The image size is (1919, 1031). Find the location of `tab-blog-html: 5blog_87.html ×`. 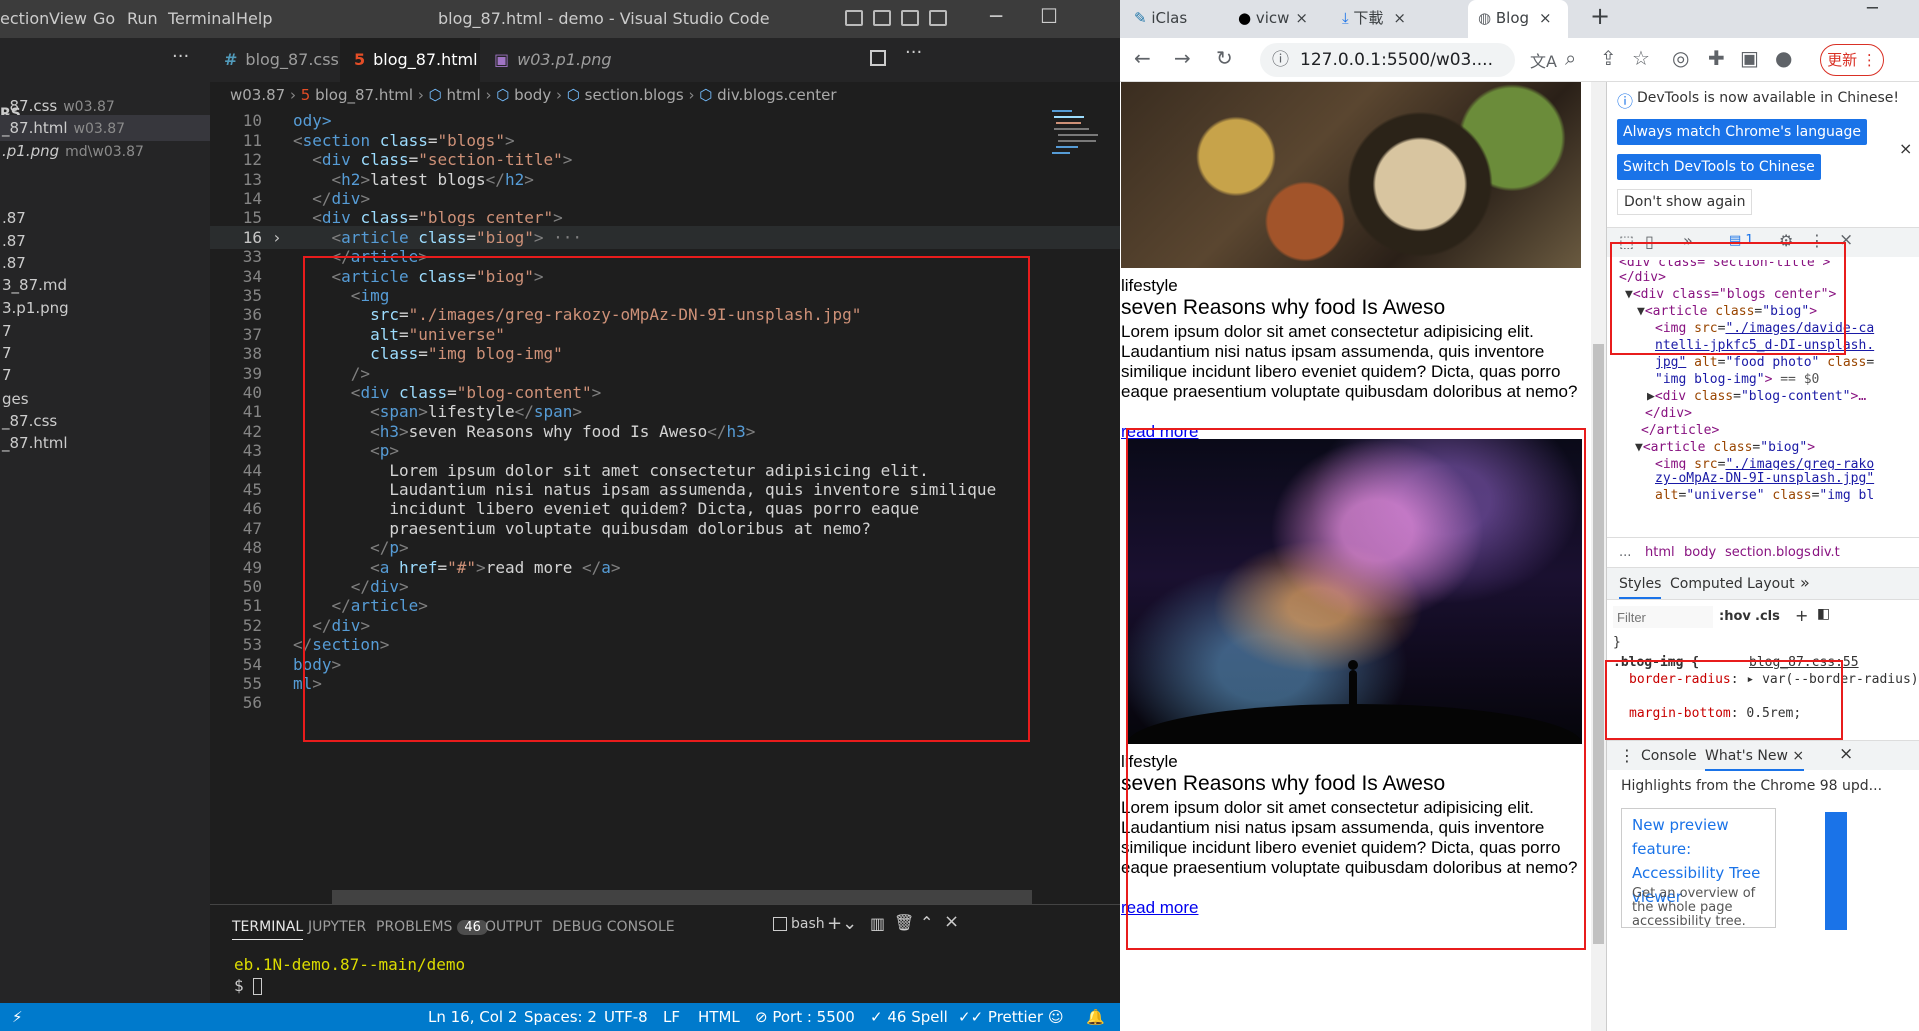

tab-blog-html: 5blog_87.html × is located at coordinates (410, 75).